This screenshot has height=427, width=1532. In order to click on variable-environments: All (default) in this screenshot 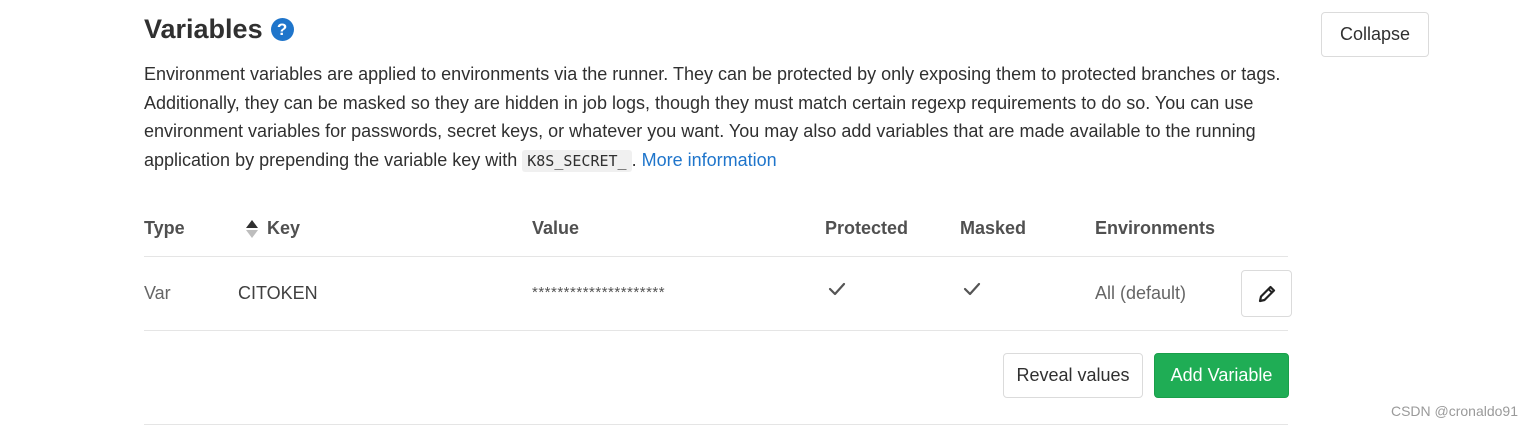, I will do `click(1141, 293)`.